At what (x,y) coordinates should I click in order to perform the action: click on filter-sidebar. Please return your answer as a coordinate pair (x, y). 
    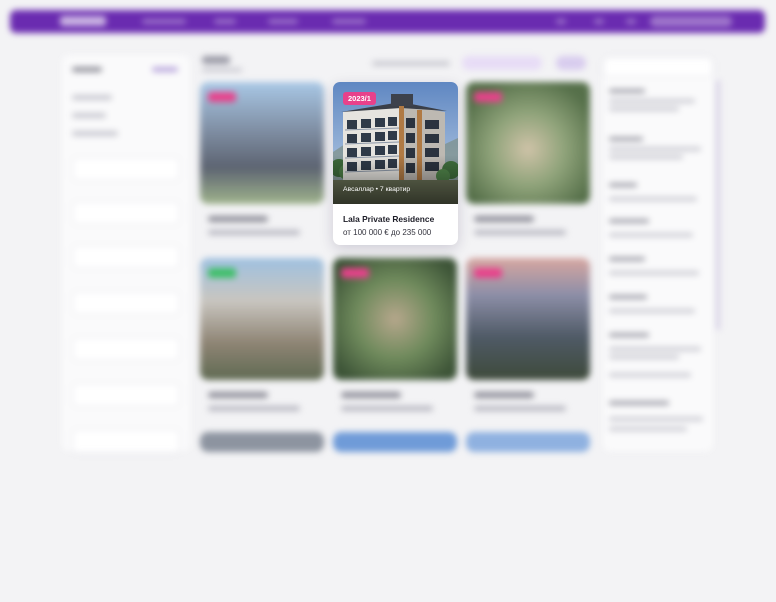
    Looking at the image, I should click on (126, 254).